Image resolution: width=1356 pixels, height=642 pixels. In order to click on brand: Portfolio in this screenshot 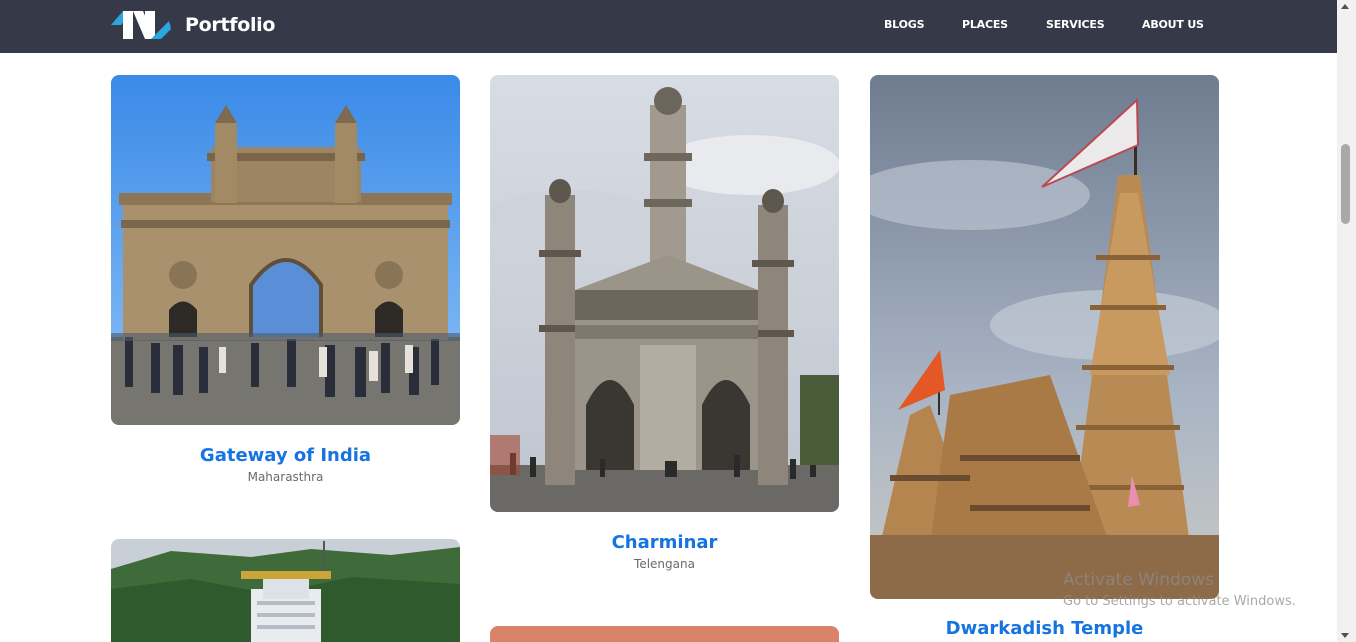, I will do `click(193, 25)`.